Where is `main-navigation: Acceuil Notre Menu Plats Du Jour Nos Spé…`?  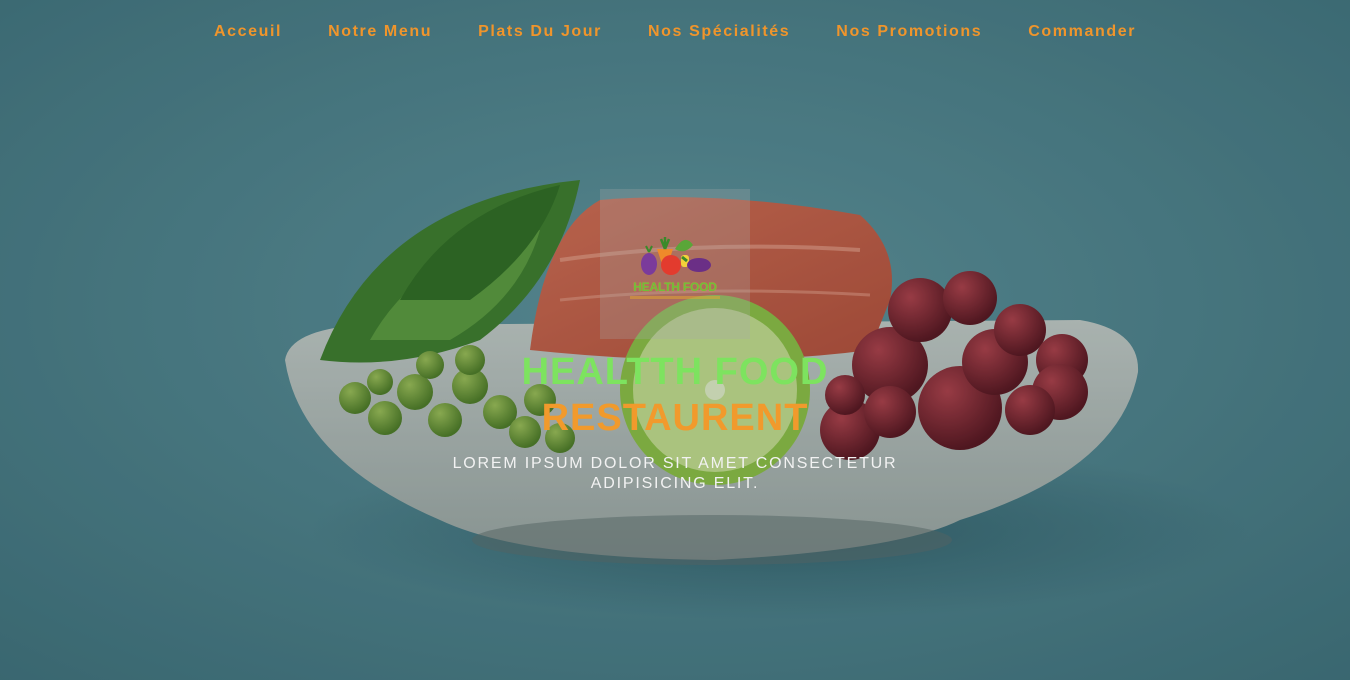 main-navigation: Acceuil Notre Menu Plats Du Jour Nos Spé… is located at coordinates (675, 32).